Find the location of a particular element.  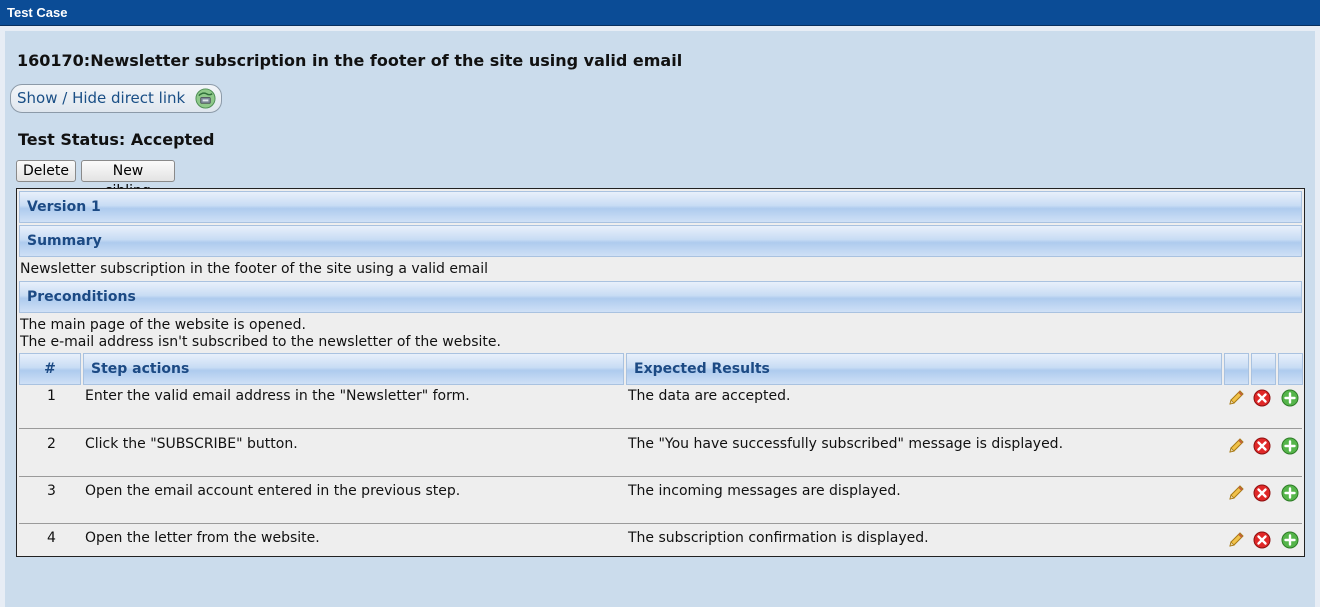

window-title: Test Case is located at coordinates (37, 12).